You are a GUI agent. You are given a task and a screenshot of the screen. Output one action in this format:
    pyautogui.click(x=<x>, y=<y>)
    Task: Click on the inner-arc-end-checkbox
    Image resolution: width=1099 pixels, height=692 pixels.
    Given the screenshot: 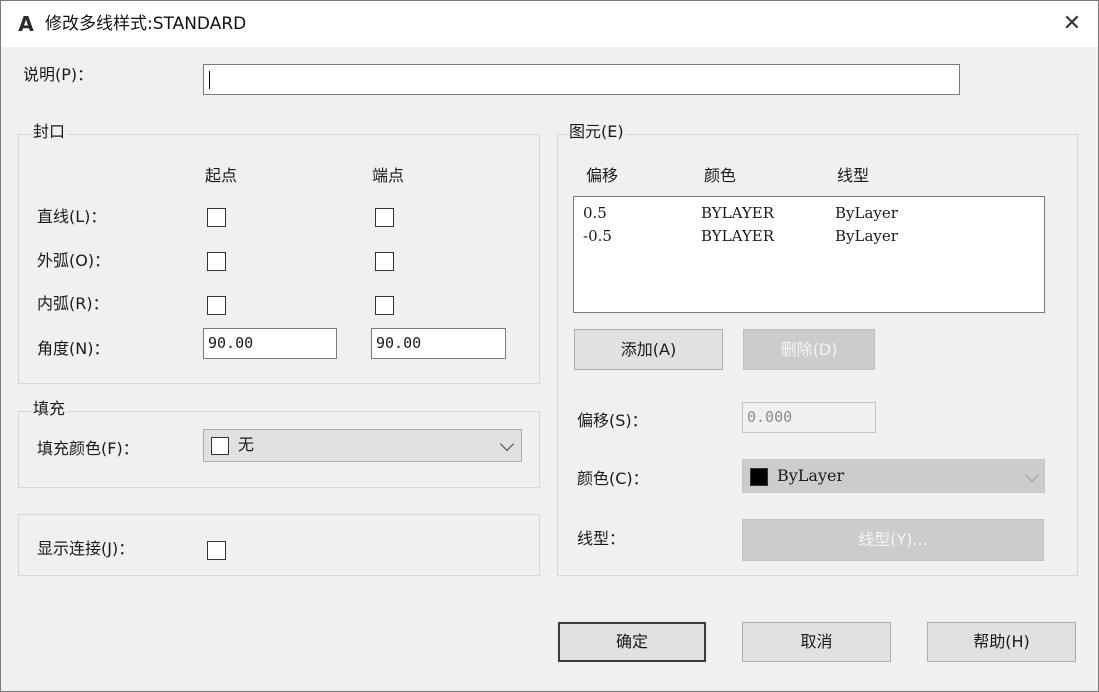 What is the action you would take?
    pyautogui.click(x=384, y=305)
    